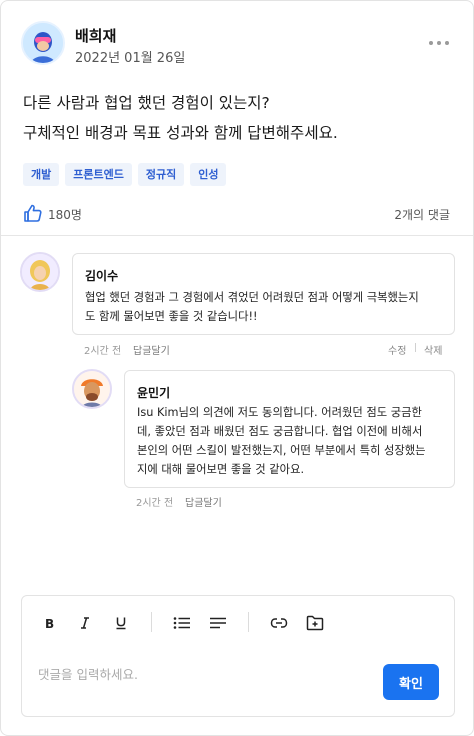  I want to click on question-line: 다른 사람과 협업 했던 경험이 있는지?, so click(146, 103).